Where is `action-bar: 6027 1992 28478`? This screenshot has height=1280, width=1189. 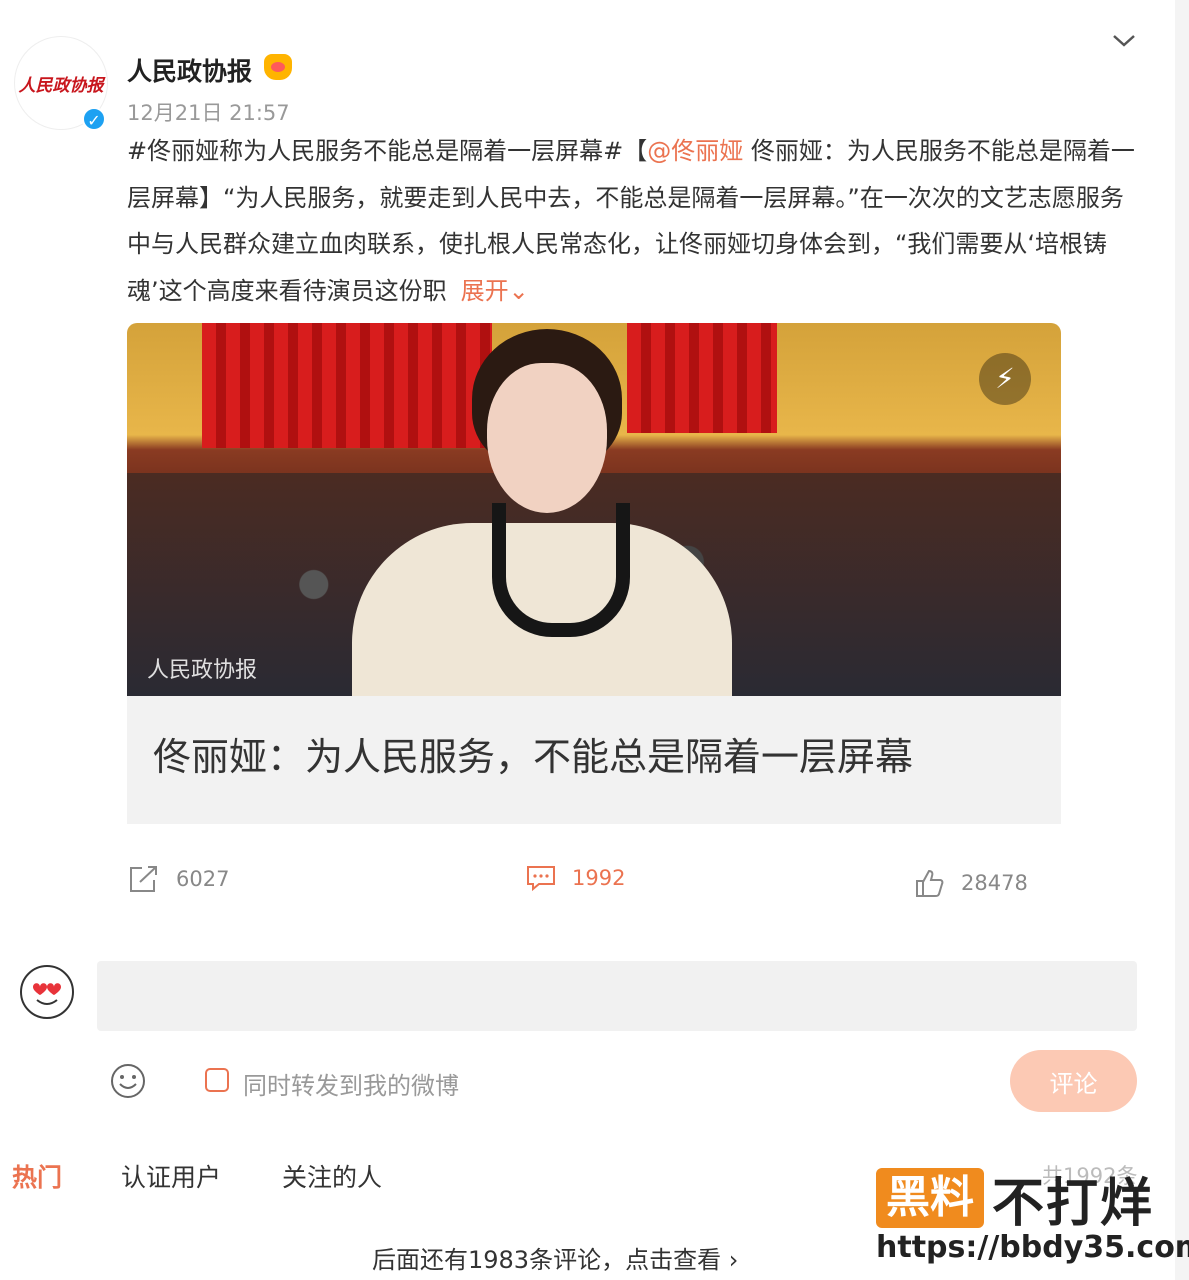
action-bar: 6027 1992 28478 is located at coordinates (587, 882).